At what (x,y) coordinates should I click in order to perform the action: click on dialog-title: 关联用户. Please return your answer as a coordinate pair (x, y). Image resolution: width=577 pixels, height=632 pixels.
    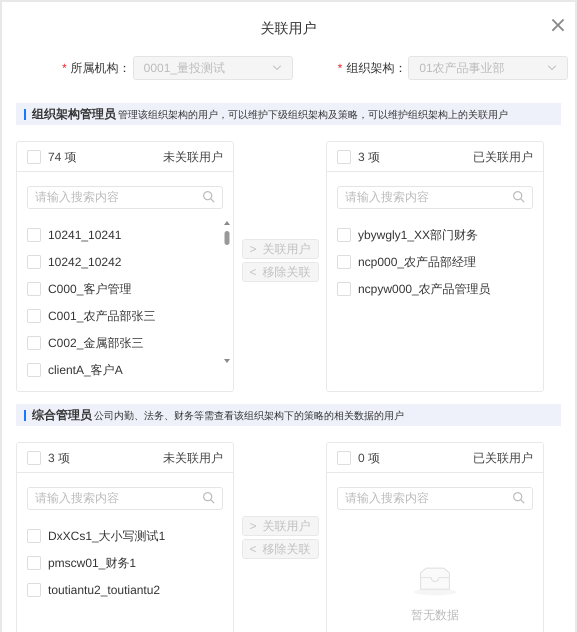
    Looking at the image, I should click on (288, 28).